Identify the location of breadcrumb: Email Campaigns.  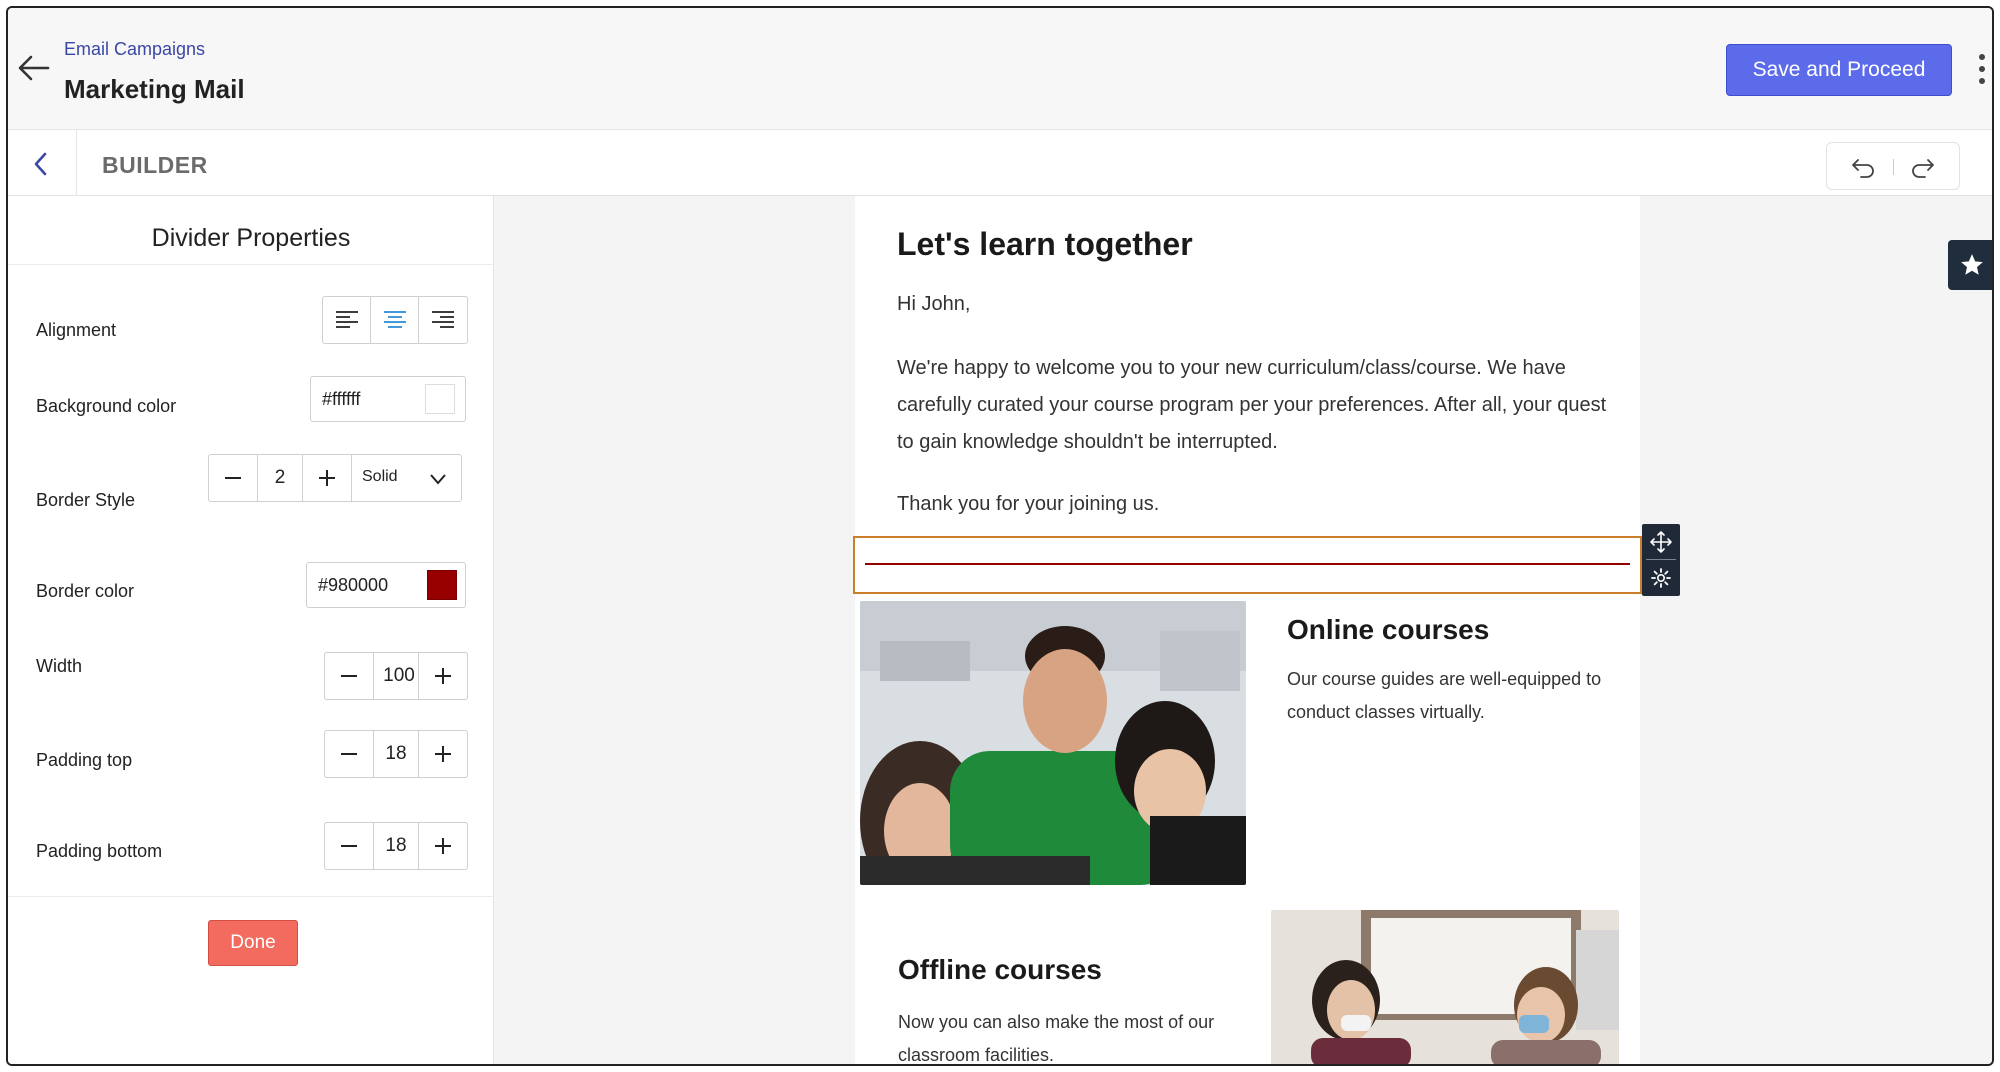
(134, 49).